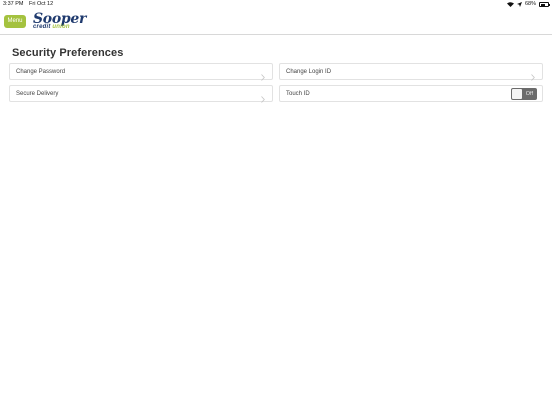  I want to click on status-date: Fri Oct 12, so click(41, 4).